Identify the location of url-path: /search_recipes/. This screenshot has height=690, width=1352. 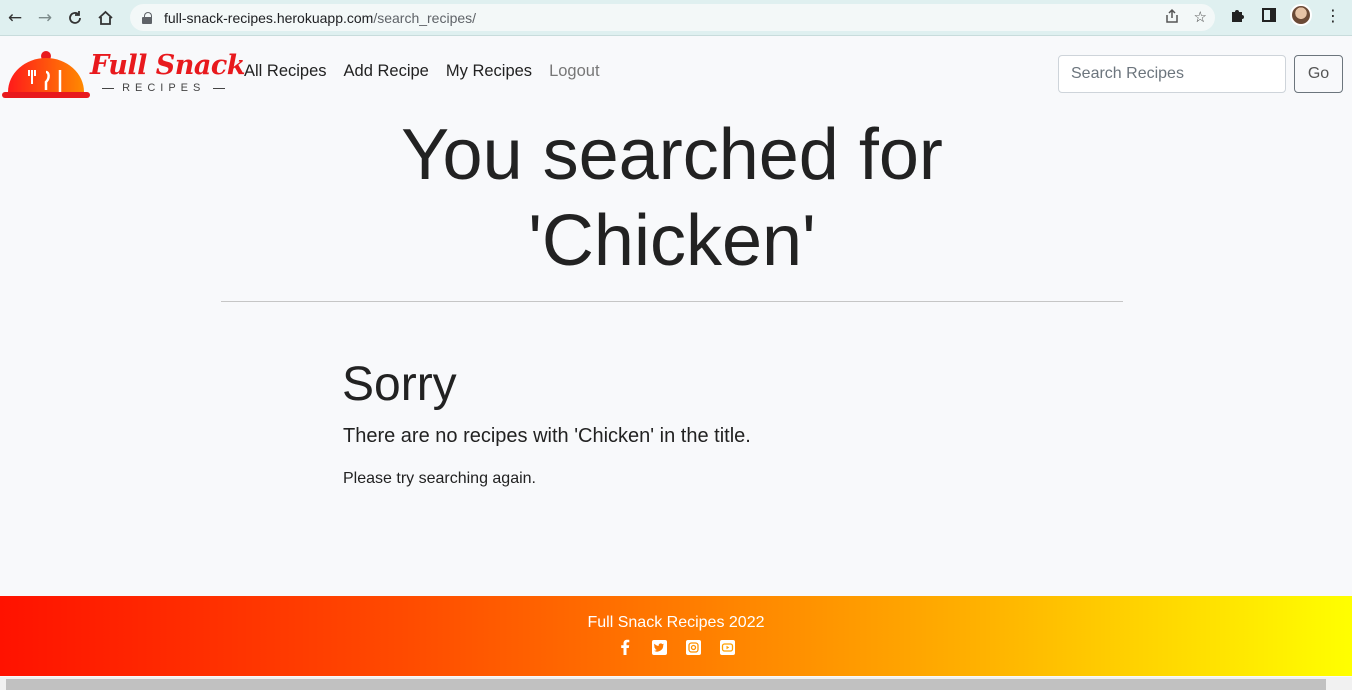
(425, 17).